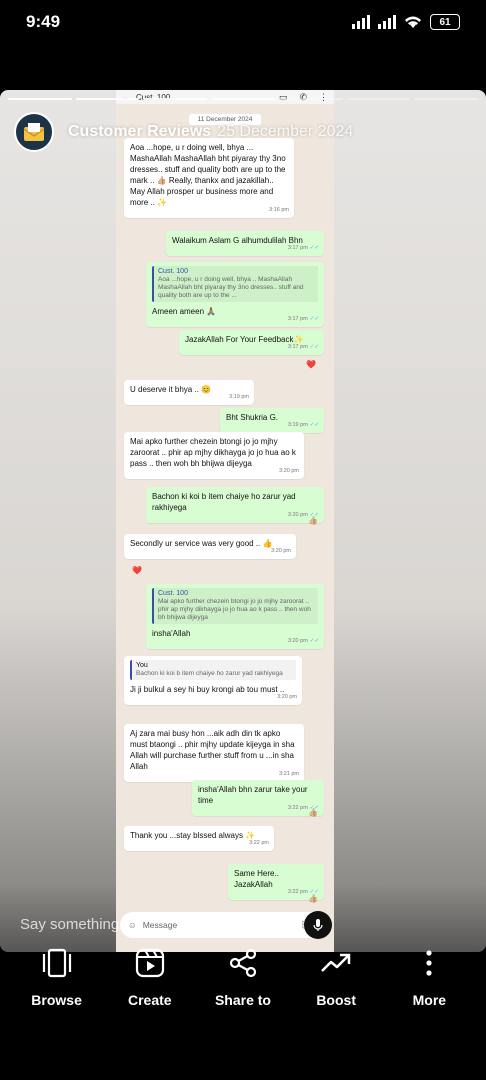 Image resolution: width=486 pixels, height=1080 pixels. I want to click on more-icon, so click(429, 963).